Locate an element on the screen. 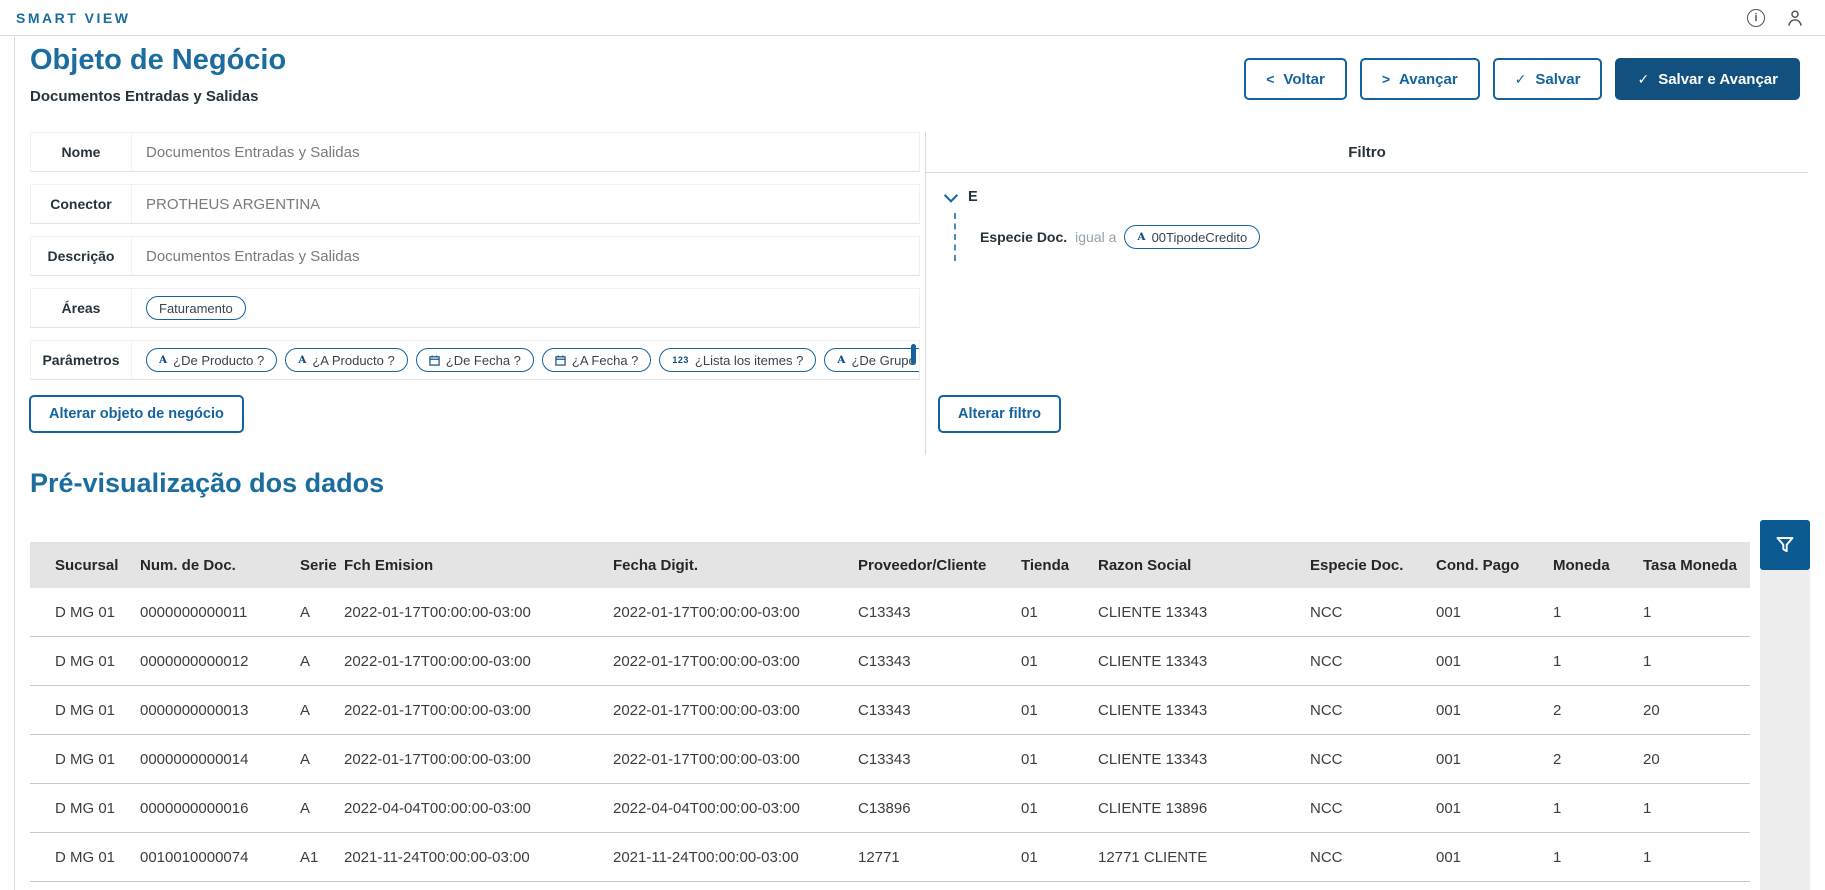 Image resolution: width=1825 pixels, height=890 pixels. column-header: Especie Doc. is located at coordinates (1373, 565).